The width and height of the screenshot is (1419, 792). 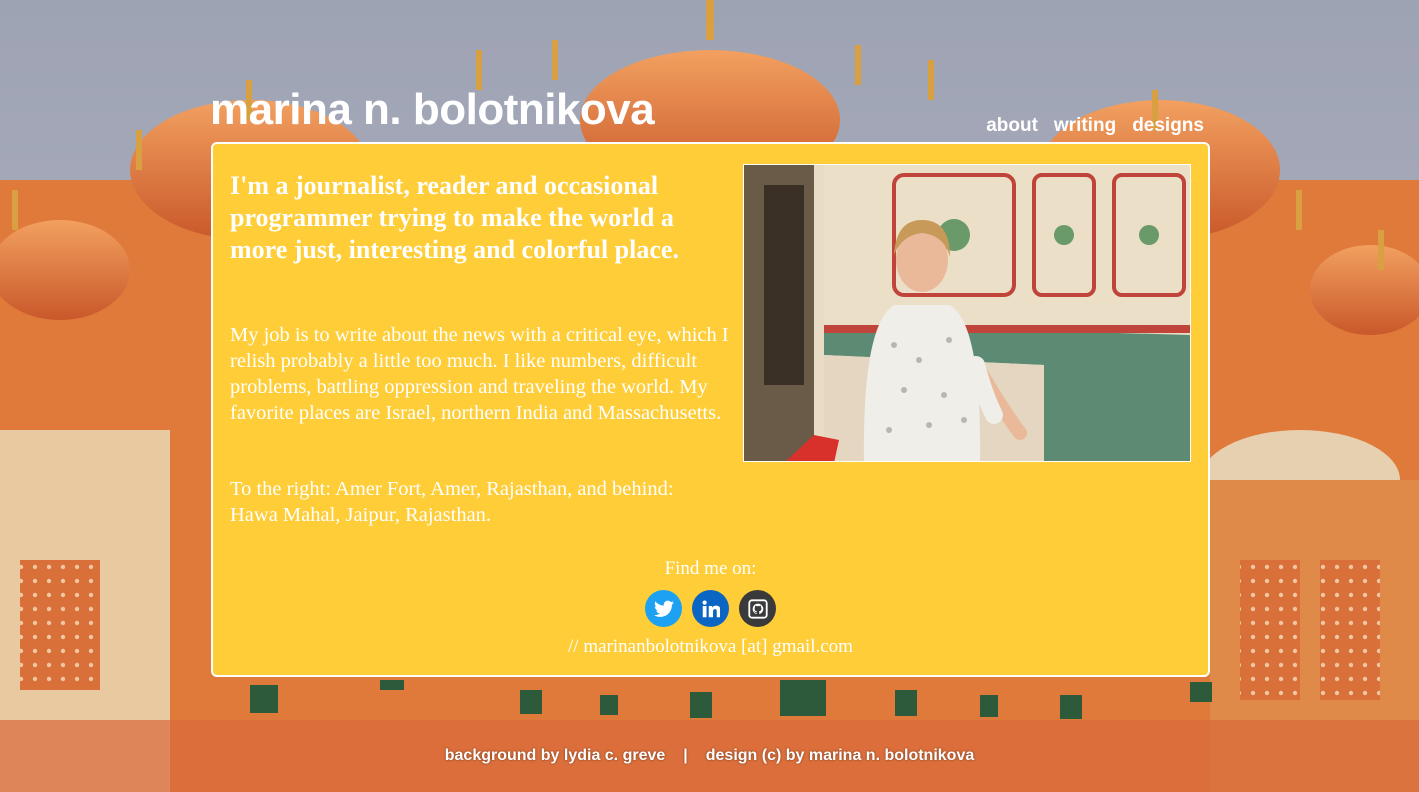 I want to click on nav-about: about, so click(x=1012, y=125).